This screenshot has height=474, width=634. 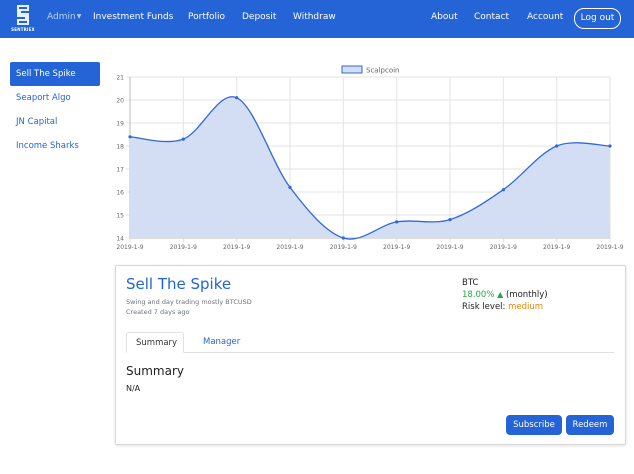 I want to click on nav-withdraw: Withdraw, so click(x=314, y=17).